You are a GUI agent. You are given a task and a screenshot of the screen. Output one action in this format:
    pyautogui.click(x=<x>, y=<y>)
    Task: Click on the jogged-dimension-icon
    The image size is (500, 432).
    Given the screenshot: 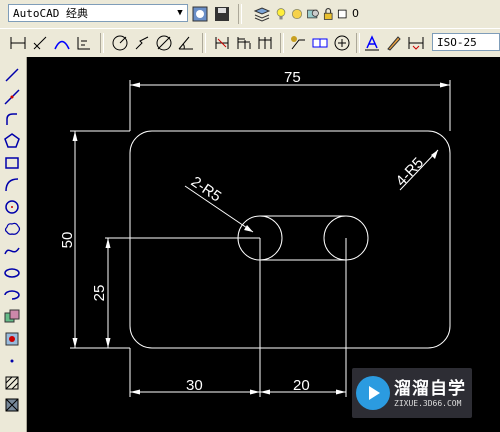 What is the action you would take?
    pyautogui.click(x=142, y=43)
    